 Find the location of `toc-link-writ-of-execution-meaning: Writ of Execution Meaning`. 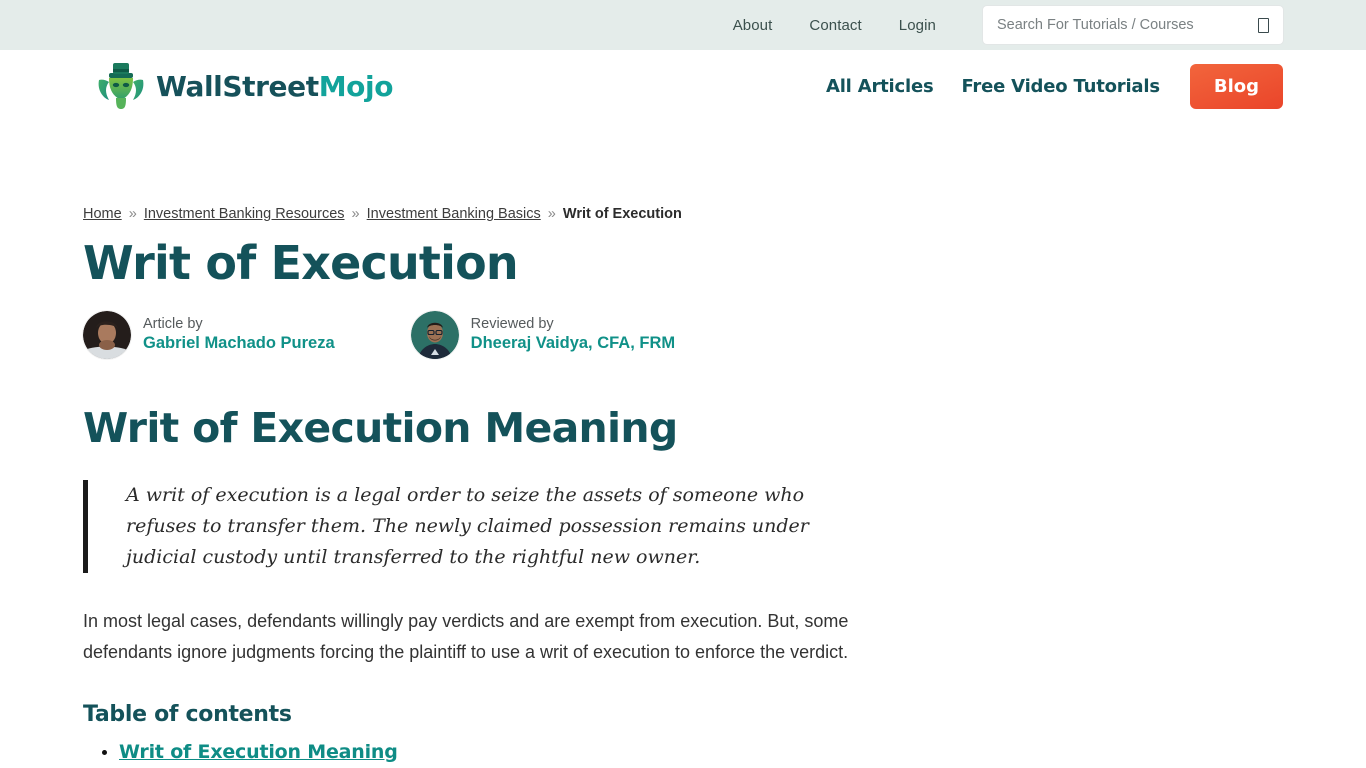

toc-link-writ-of-execution-meaning: Writ of Execution Meaning is located at coordinates (258, 752).